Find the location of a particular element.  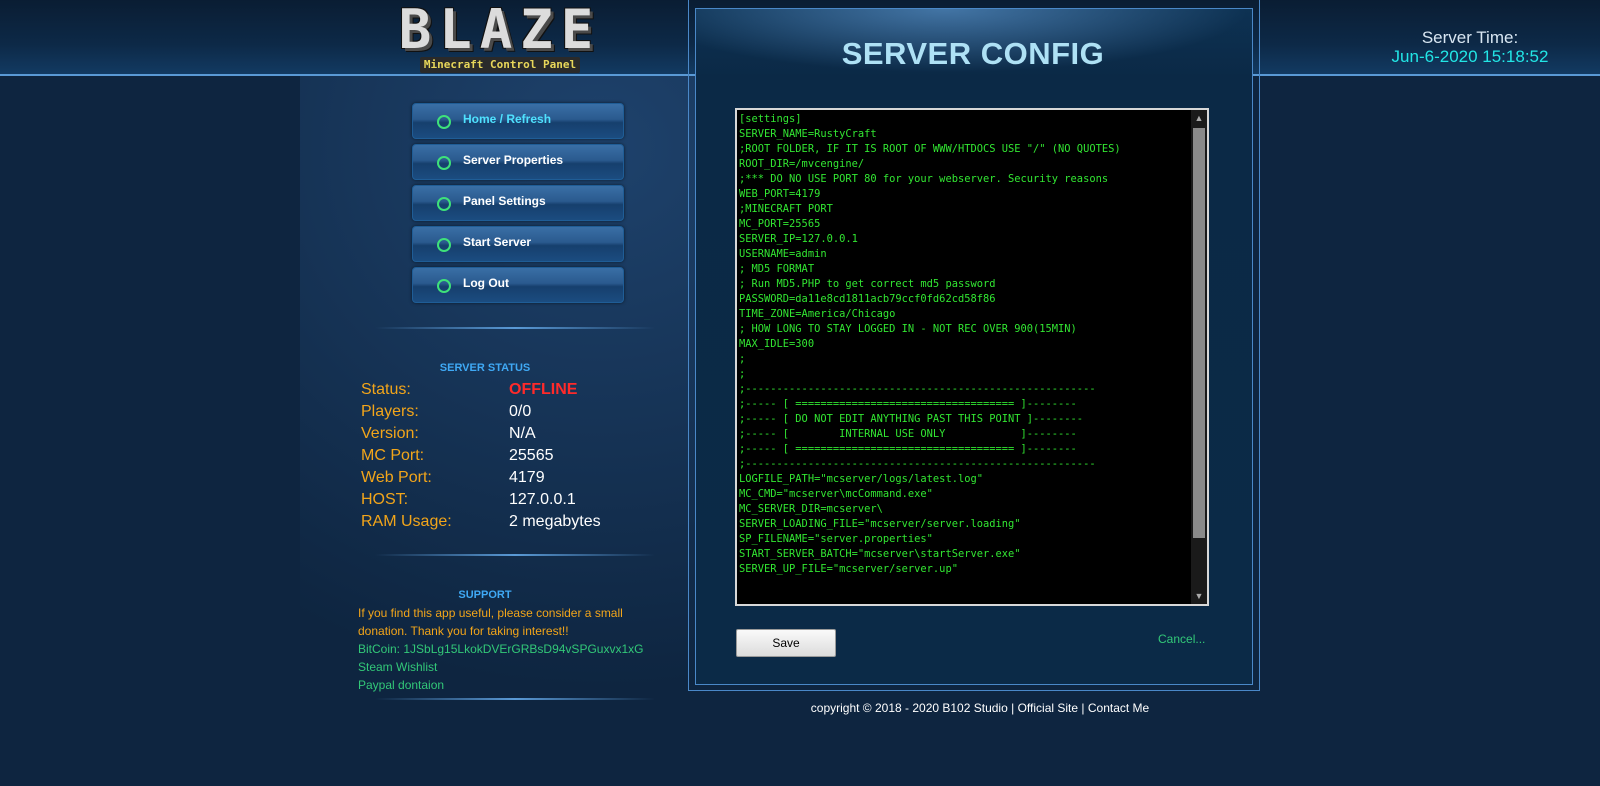

official-site-link: Official Site is located at coordinates (1048, 708).